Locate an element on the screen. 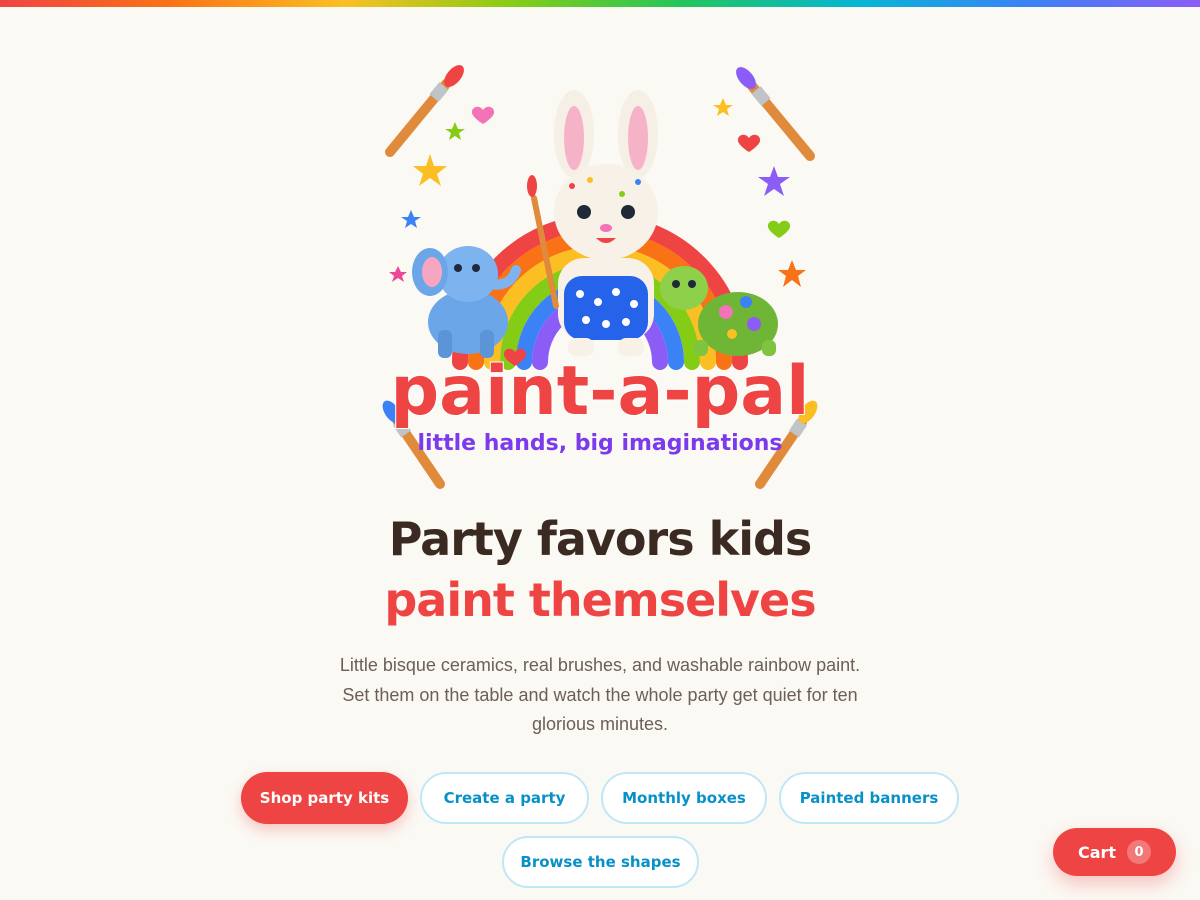 This screenshot has height=900, width=1200. top-rainbow-stripe is located at coordinates (600, 3).